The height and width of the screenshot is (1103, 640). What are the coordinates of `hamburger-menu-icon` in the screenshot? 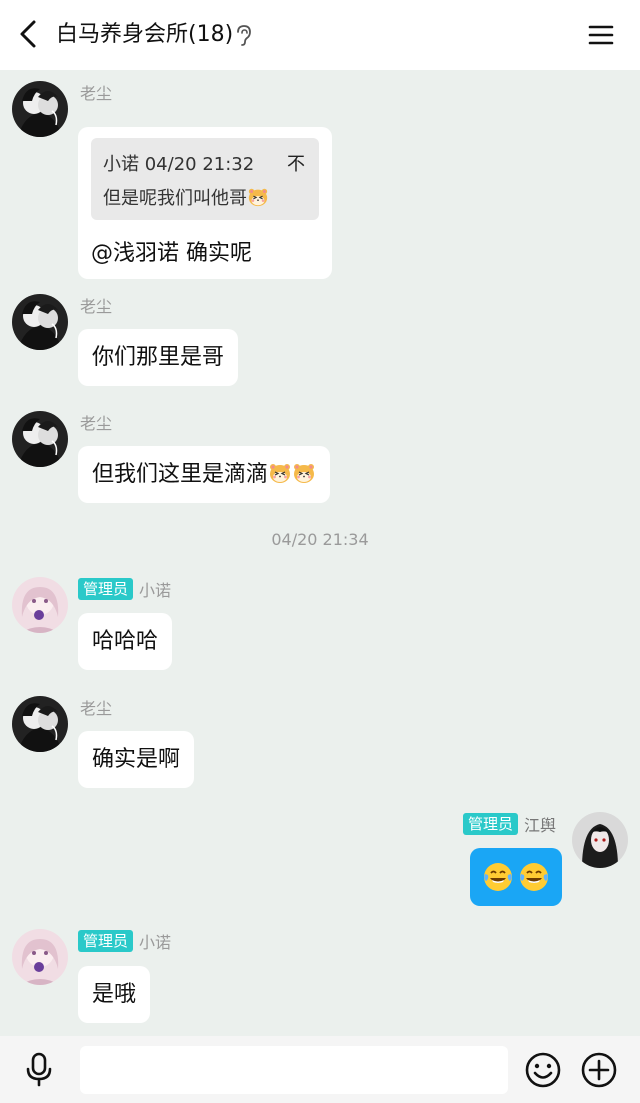 It's located at (601, 35).